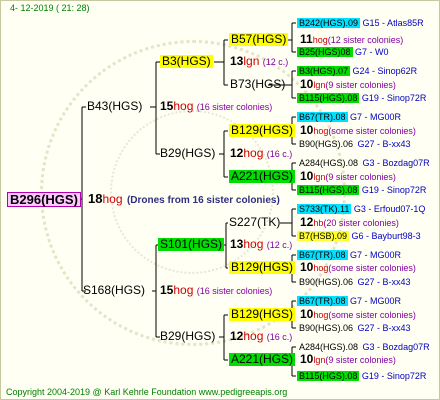 Image resolution: width=440 pixels, height=400 pixels. What do you see at coordinates (262, 130) in the screenshot?
I see `node-b129-upper: B129(HGS)` at bounding box center [262, 130].